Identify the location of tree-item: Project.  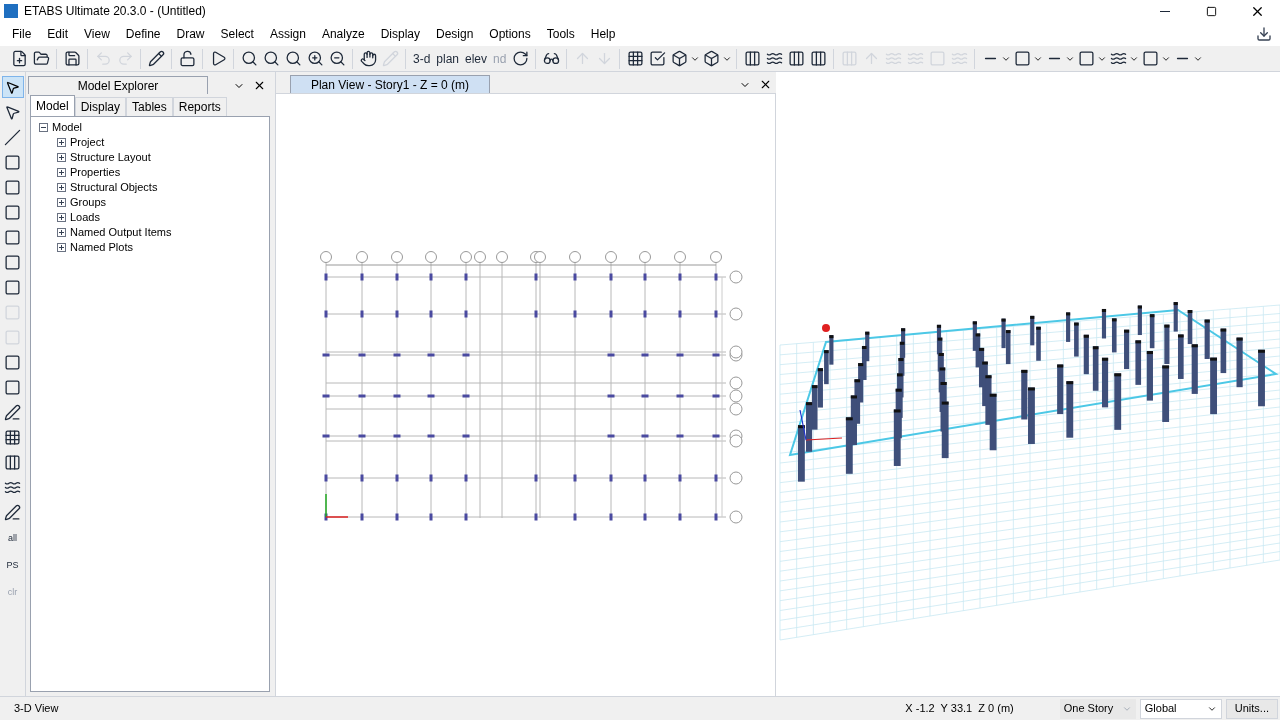
(87, 142).